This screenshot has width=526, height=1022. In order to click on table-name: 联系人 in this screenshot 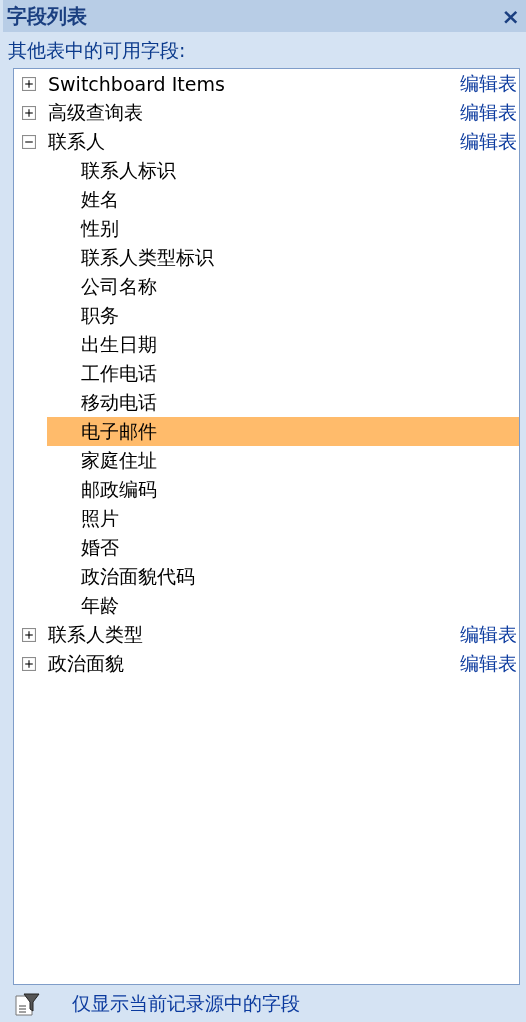, I will do `click(76, 141)`.